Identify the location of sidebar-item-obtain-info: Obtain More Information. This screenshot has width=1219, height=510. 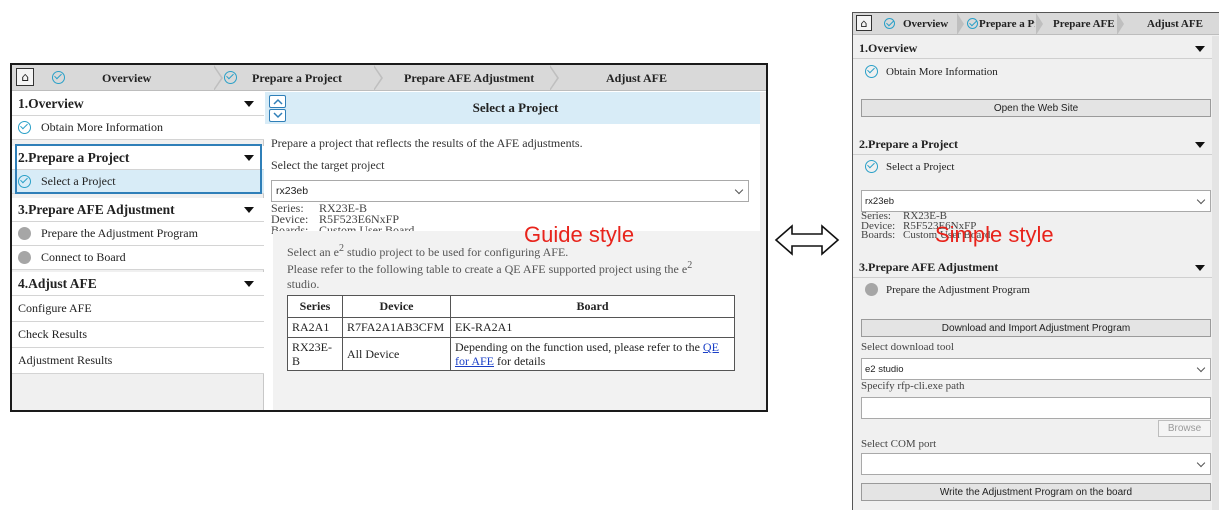
(138, 128).